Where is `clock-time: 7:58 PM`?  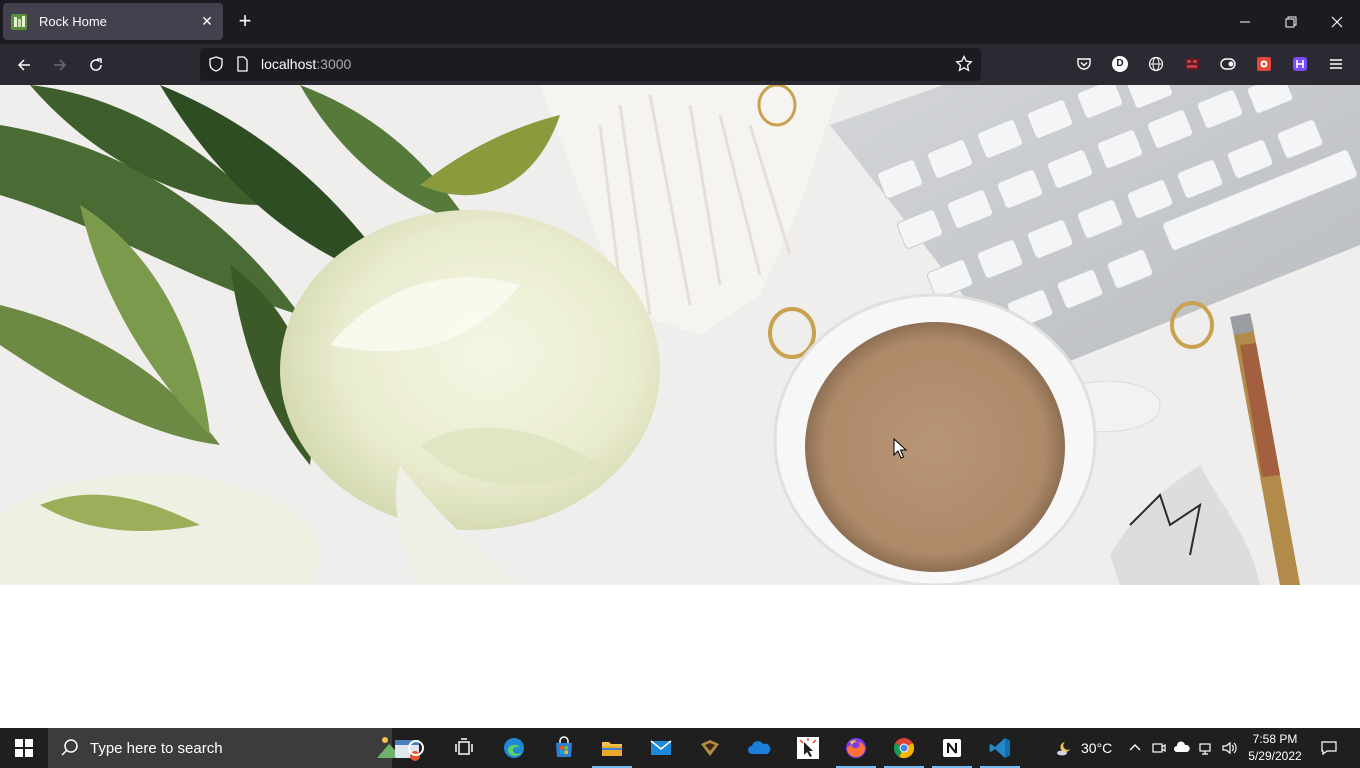
clock-time: 7:58 PM is located at coordinates (1275, 739).